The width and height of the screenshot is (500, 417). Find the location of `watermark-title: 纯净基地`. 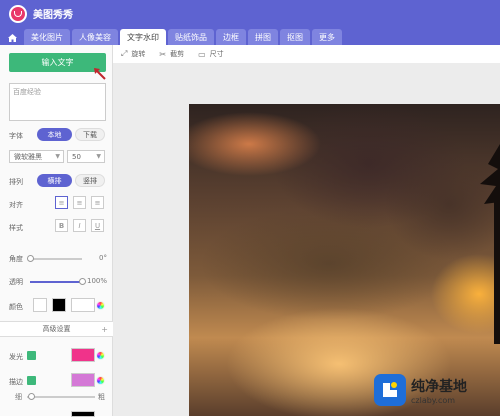

watermark-title: 纯净基地 is located at coordinates (439, 386).